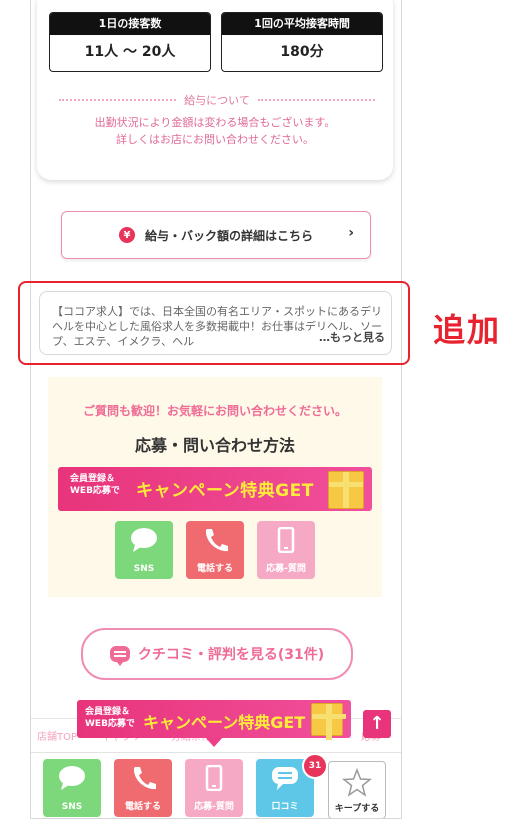 The width and height of the screenshot is (521, 833). What do you see at coordinates (214, 445) in the screenshot?
I see `contact-heading: 応募・問い合わせ方法` at bounding box center [214, 445].